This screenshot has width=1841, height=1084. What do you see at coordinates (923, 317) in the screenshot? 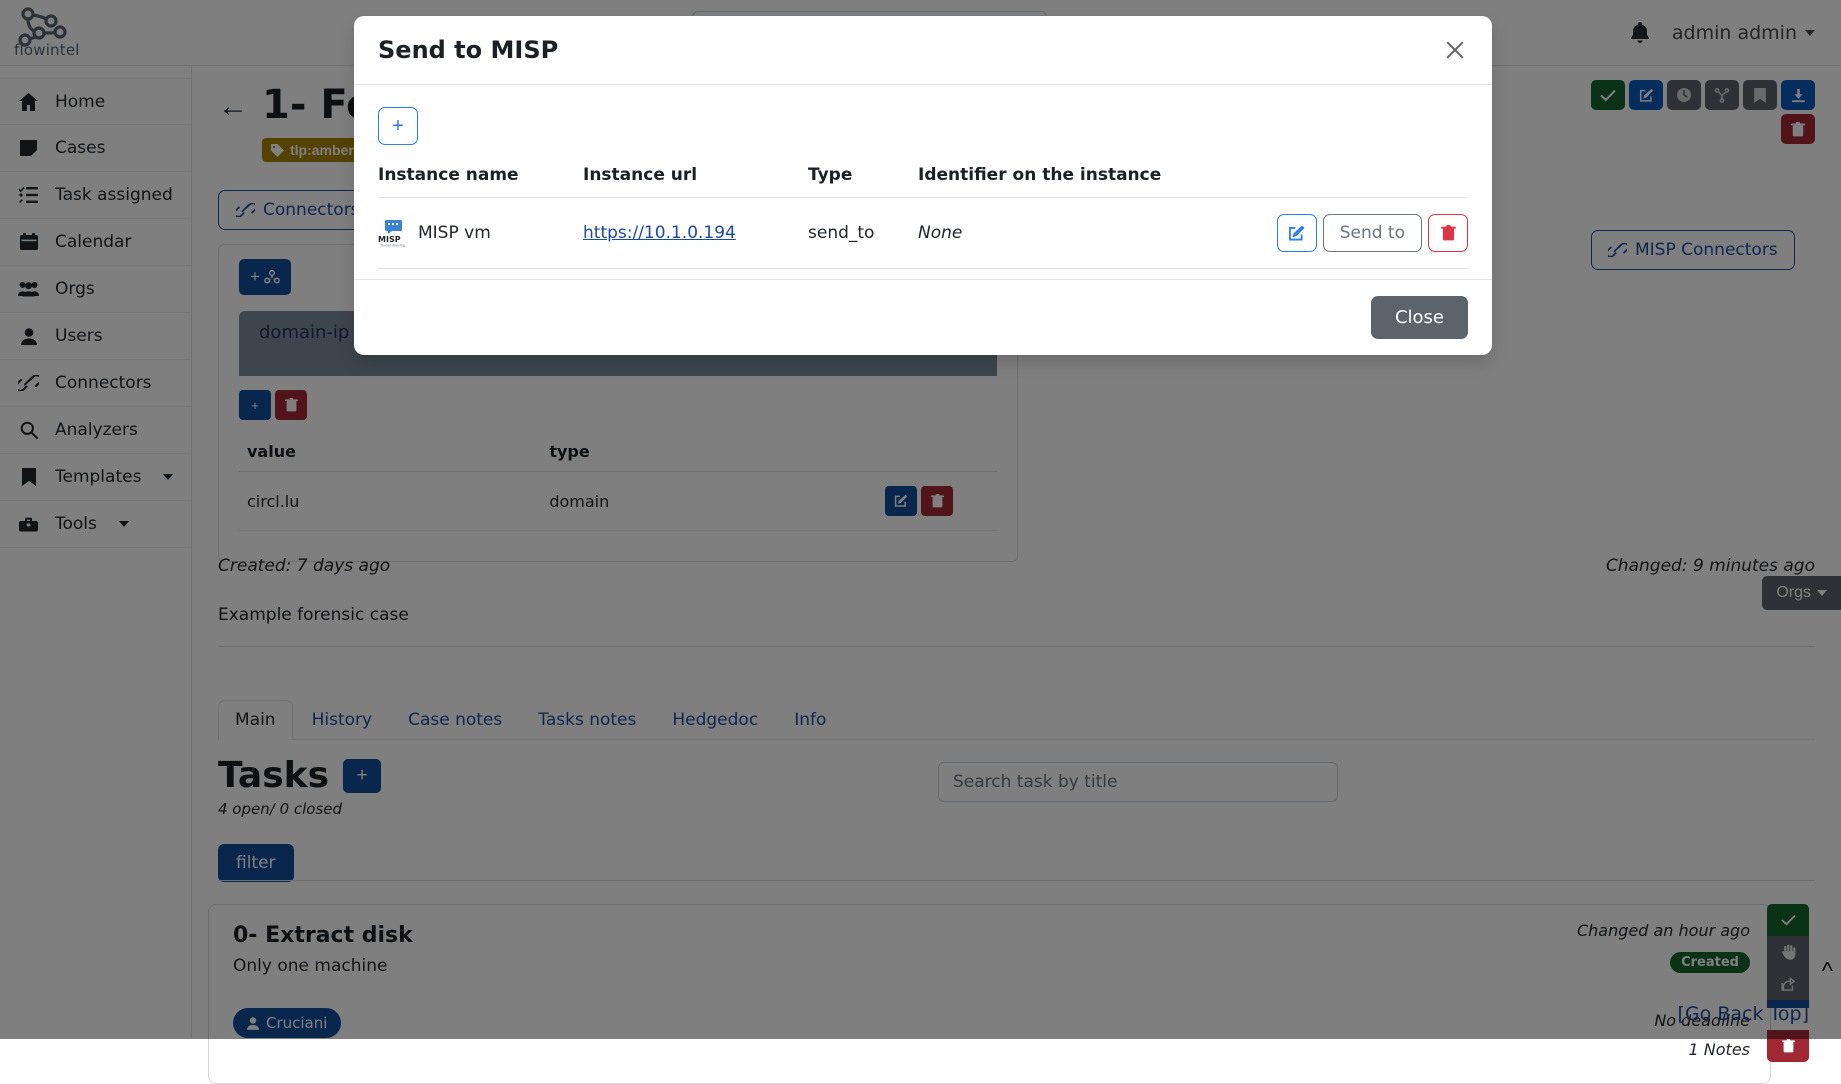
I see `modal-footer: Close` at bounding box center [923, 317].